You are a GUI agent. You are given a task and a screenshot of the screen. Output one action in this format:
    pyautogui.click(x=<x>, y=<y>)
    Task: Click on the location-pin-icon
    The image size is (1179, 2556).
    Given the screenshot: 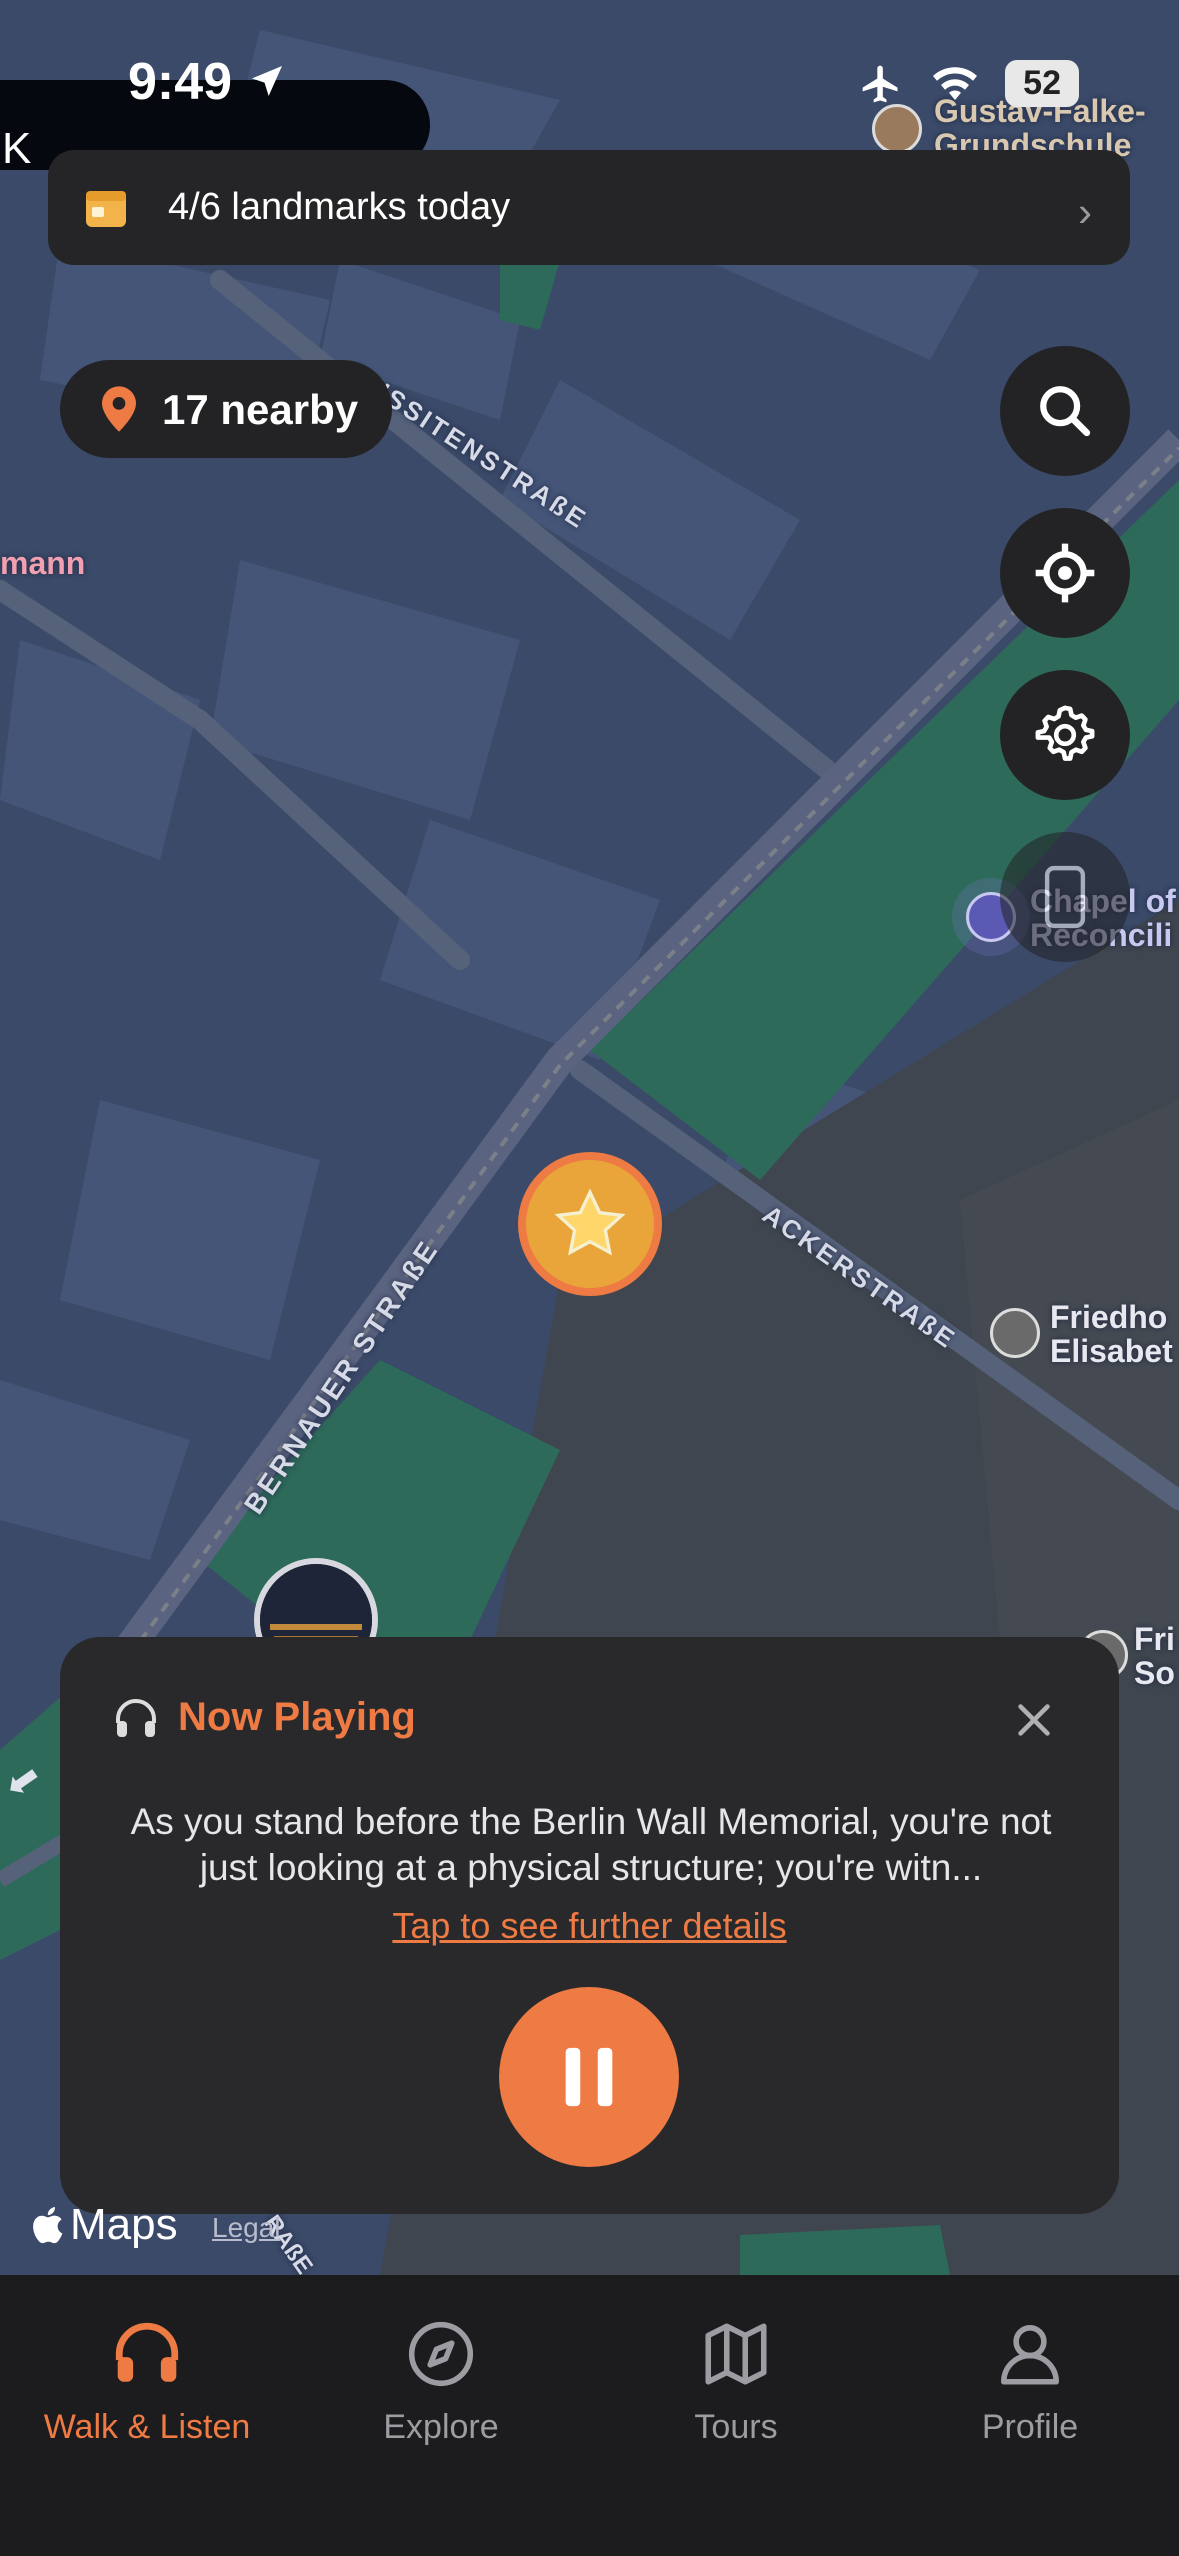 What is the action you would take?
    pyautogui.click(x=119, y=409)
    